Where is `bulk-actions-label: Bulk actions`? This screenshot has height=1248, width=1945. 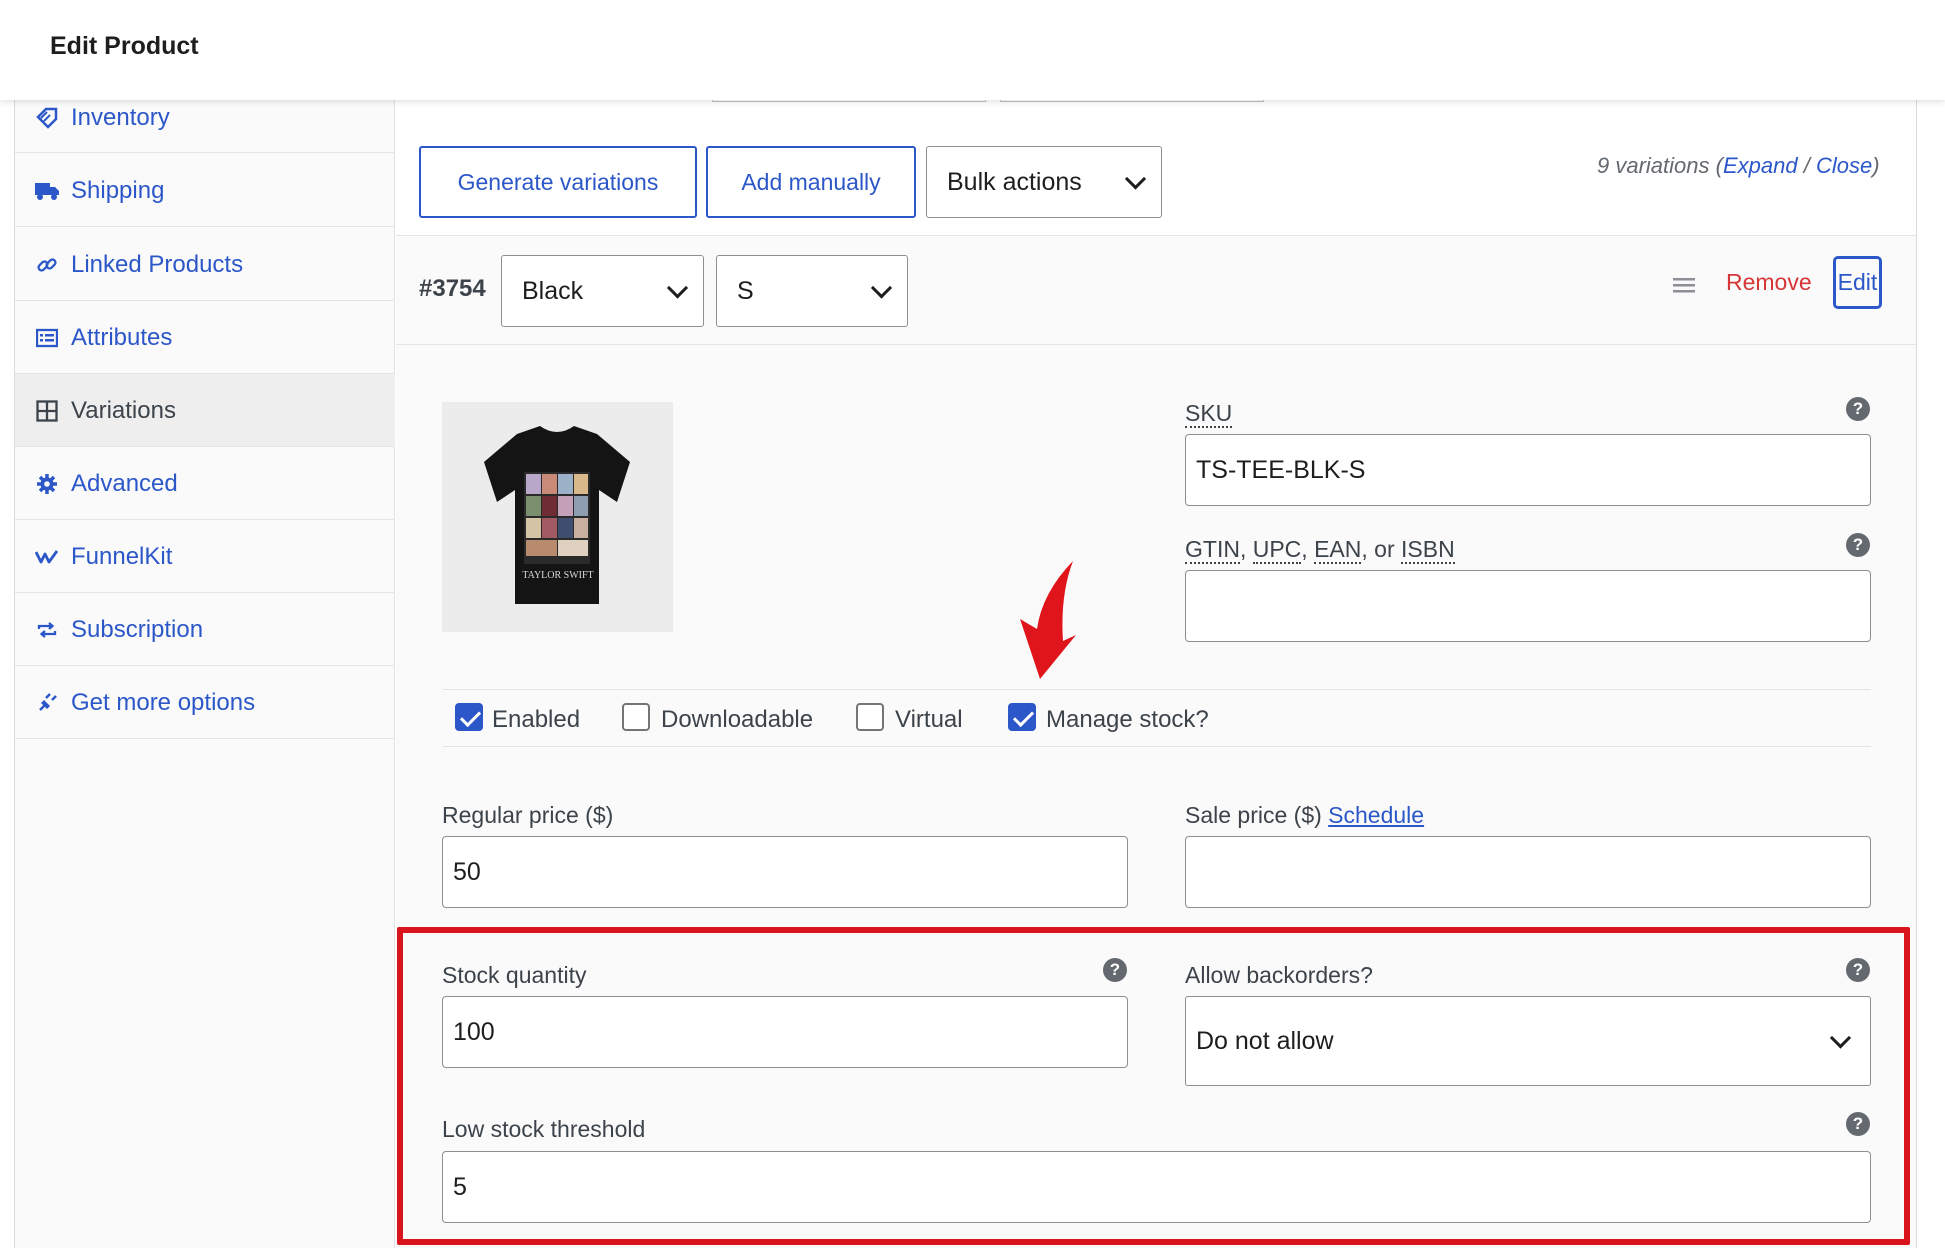
bulk-actions-label: Bulk actions is located at coordinates (1014, 181).